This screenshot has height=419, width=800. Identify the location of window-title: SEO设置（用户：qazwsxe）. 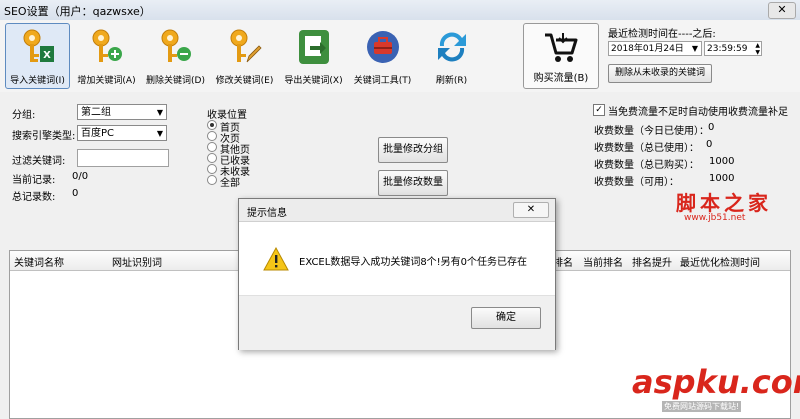
(77, 11).